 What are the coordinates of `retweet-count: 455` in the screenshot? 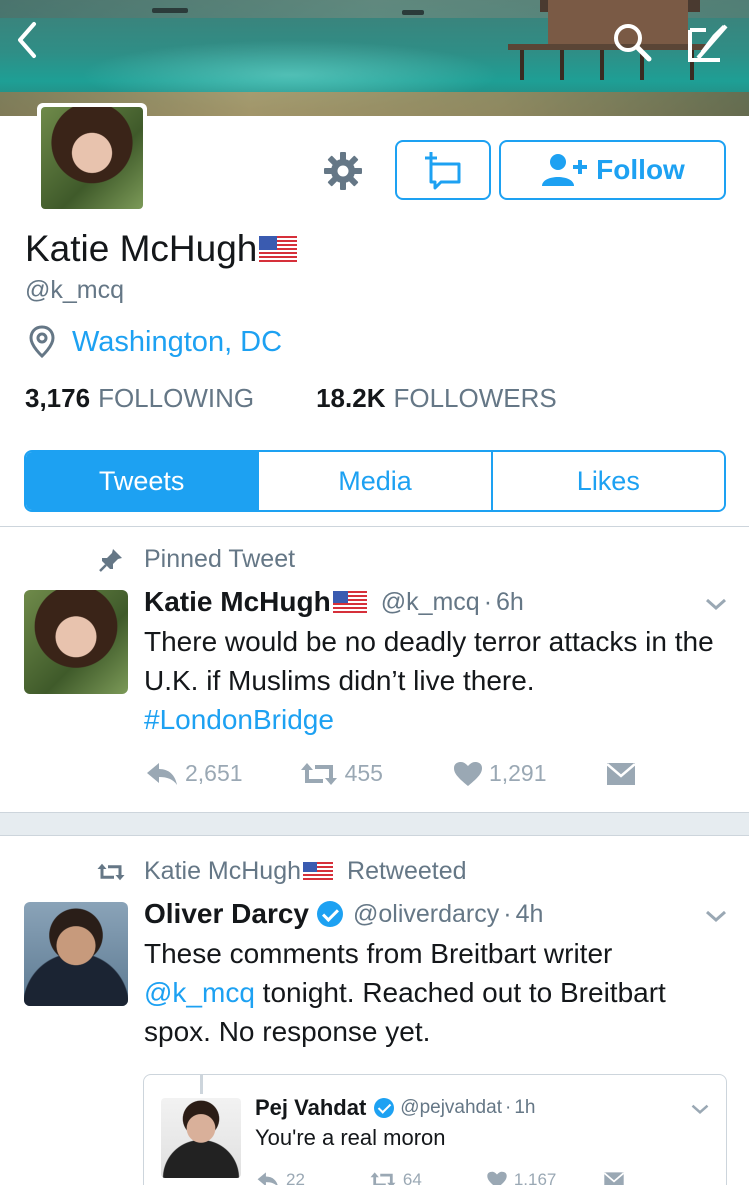 It's located at (363, 773).